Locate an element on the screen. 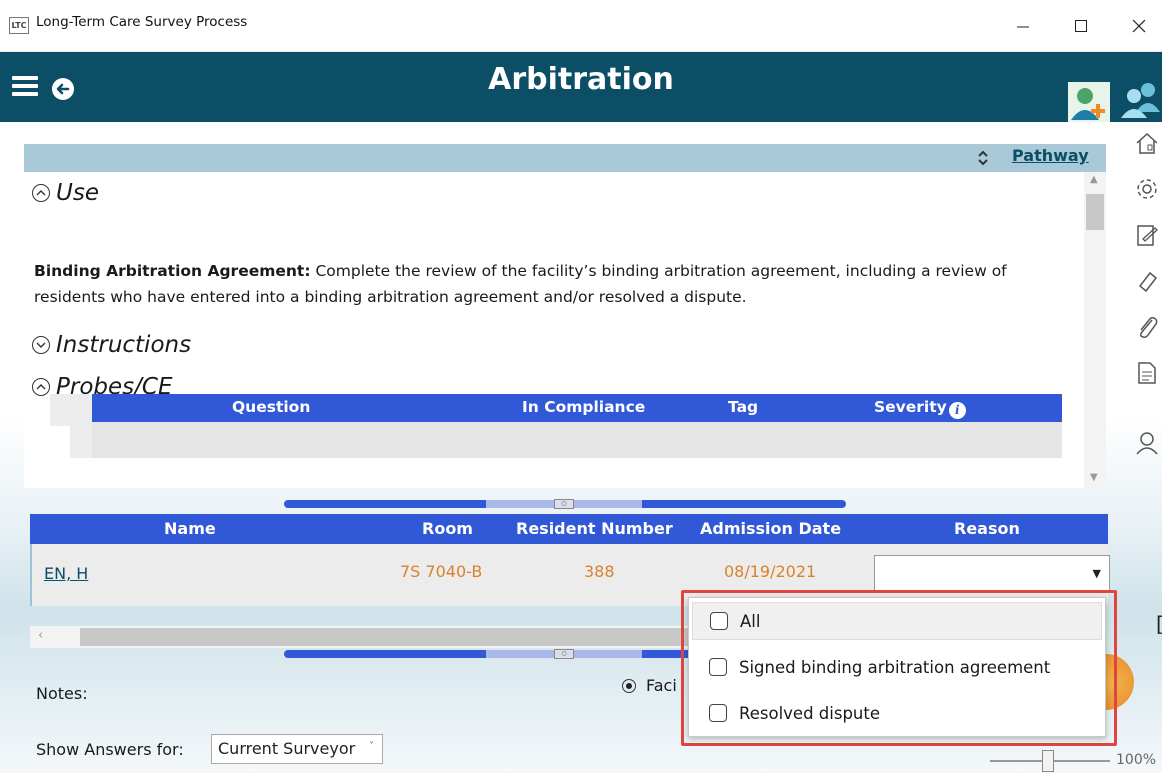 This screenshot has width=1162, height=773. use-heading: Use is located at coordinates (77, 193).